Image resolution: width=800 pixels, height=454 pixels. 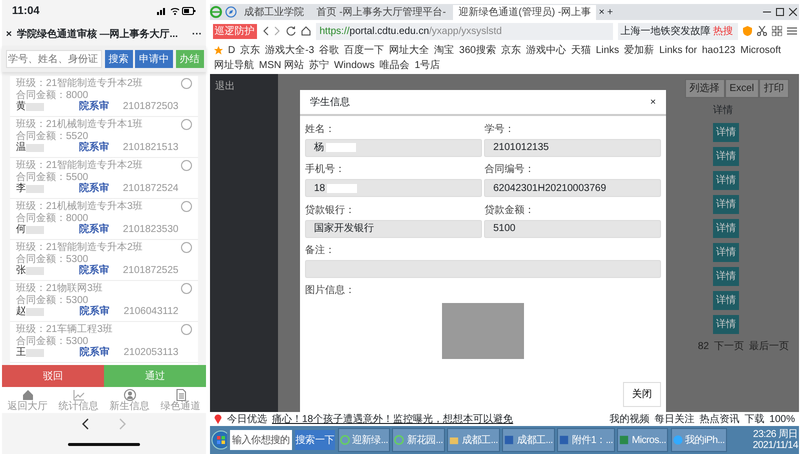 What do you see at coordinates (234, 31) in the screenshot?
I see `protection-badge: 巡逻防护` at bounding box center [234, 31].